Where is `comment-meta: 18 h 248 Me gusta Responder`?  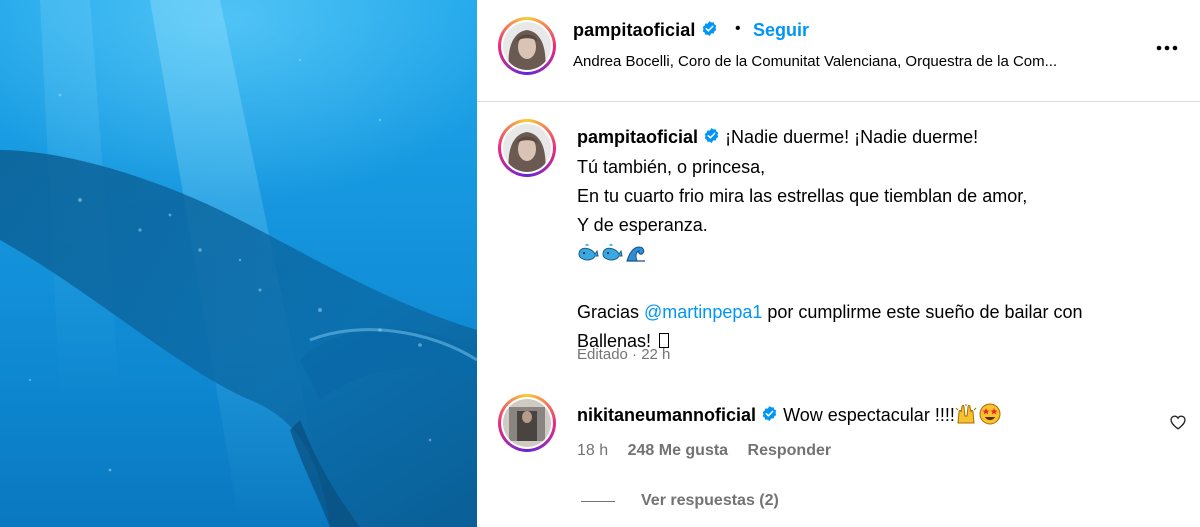 comment-meta: 18 h 248 Me gusta Responder is located at coordinates (711, 451).